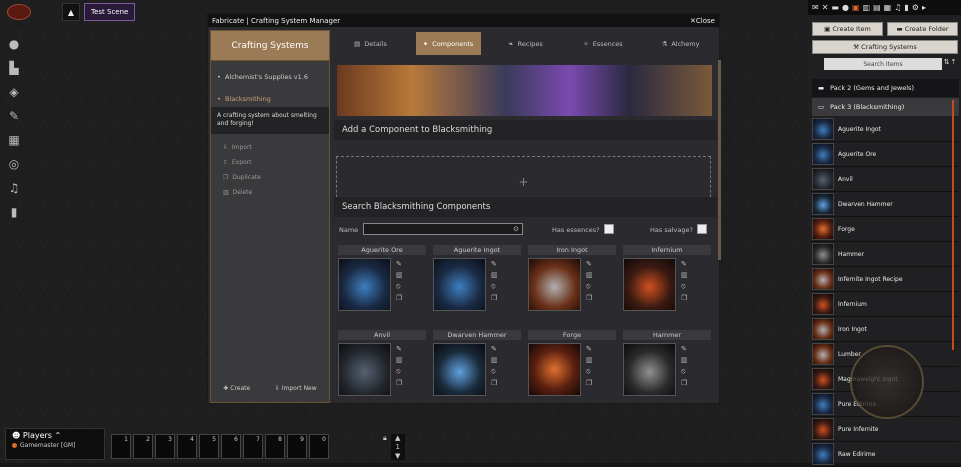  What do you see at coordinates (603, 43) in the screenshot?
I see `tab-essences: ✧ Essences` at bounding box center [603, 43].